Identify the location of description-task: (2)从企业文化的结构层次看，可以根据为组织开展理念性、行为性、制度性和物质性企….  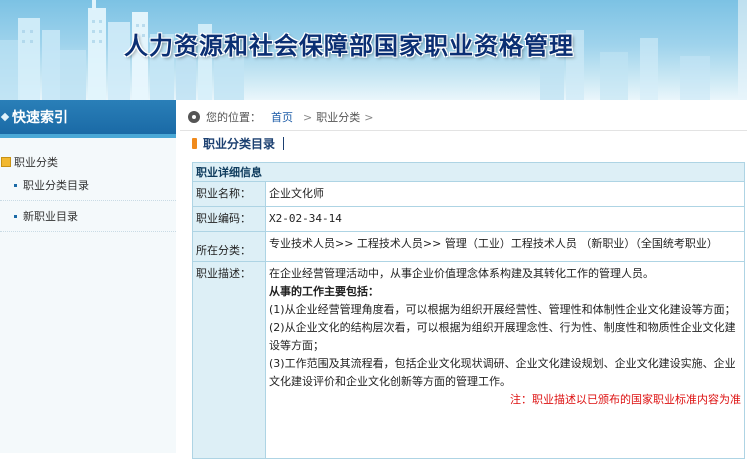
(502, 336).